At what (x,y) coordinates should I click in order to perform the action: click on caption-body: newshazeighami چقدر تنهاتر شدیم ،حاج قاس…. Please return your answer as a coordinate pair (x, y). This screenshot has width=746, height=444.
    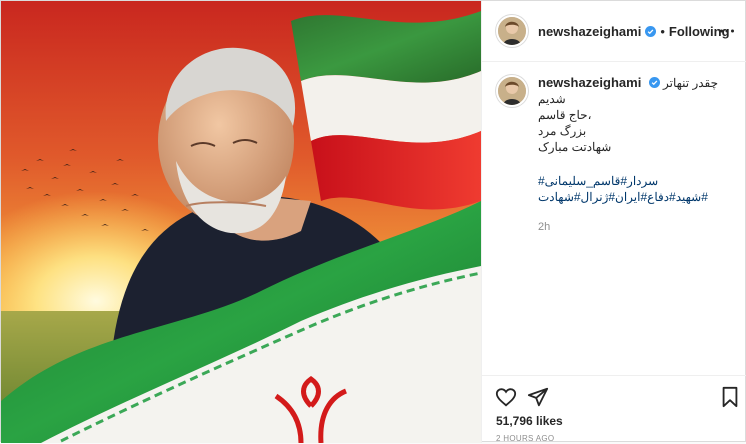
    Looking at the image, I should click on (638, 155).